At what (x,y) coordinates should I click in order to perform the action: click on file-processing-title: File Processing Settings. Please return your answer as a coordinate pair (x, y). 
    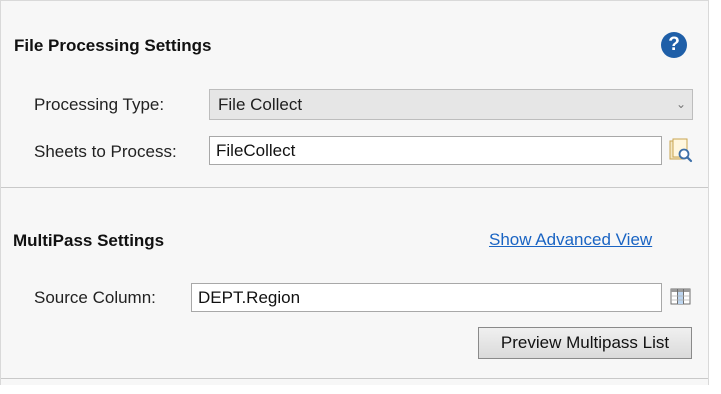
    Looking at the image, I should click on (113, 45).